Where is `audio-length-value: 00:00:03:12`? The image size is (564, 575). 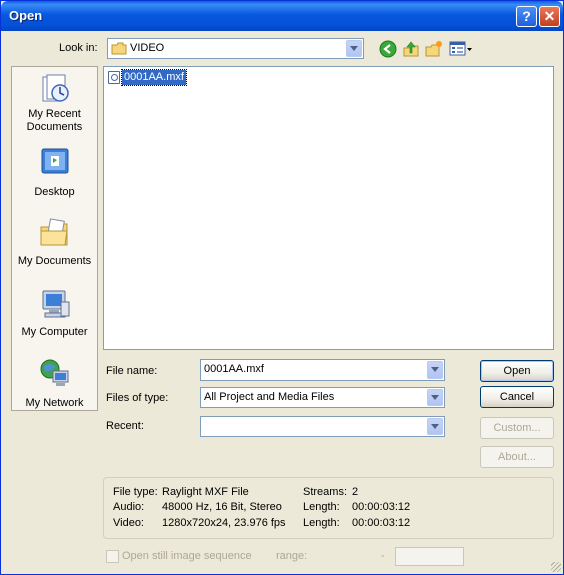
audio-length-value: 00:00:03:12 is located at coordinates (381, 507).